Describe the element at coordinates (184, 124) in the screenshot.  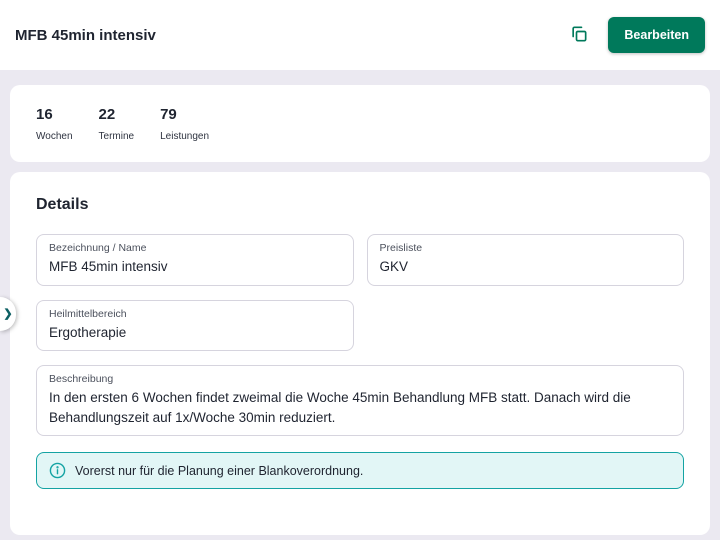
I see `stat-leistungen: 79 Leistungen` at that location.